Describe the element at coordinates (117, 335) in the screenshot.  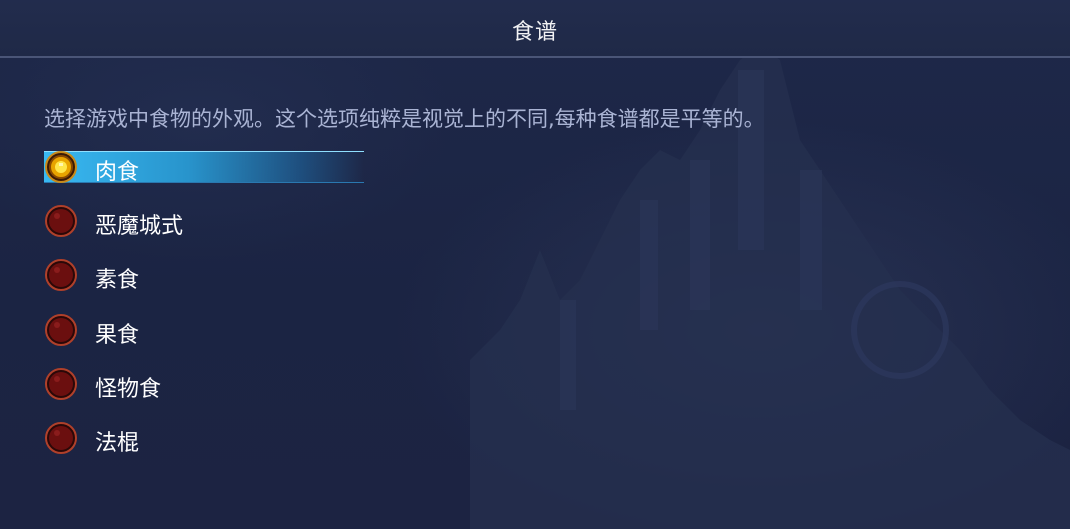
I see `option-label: 果食` at that location.